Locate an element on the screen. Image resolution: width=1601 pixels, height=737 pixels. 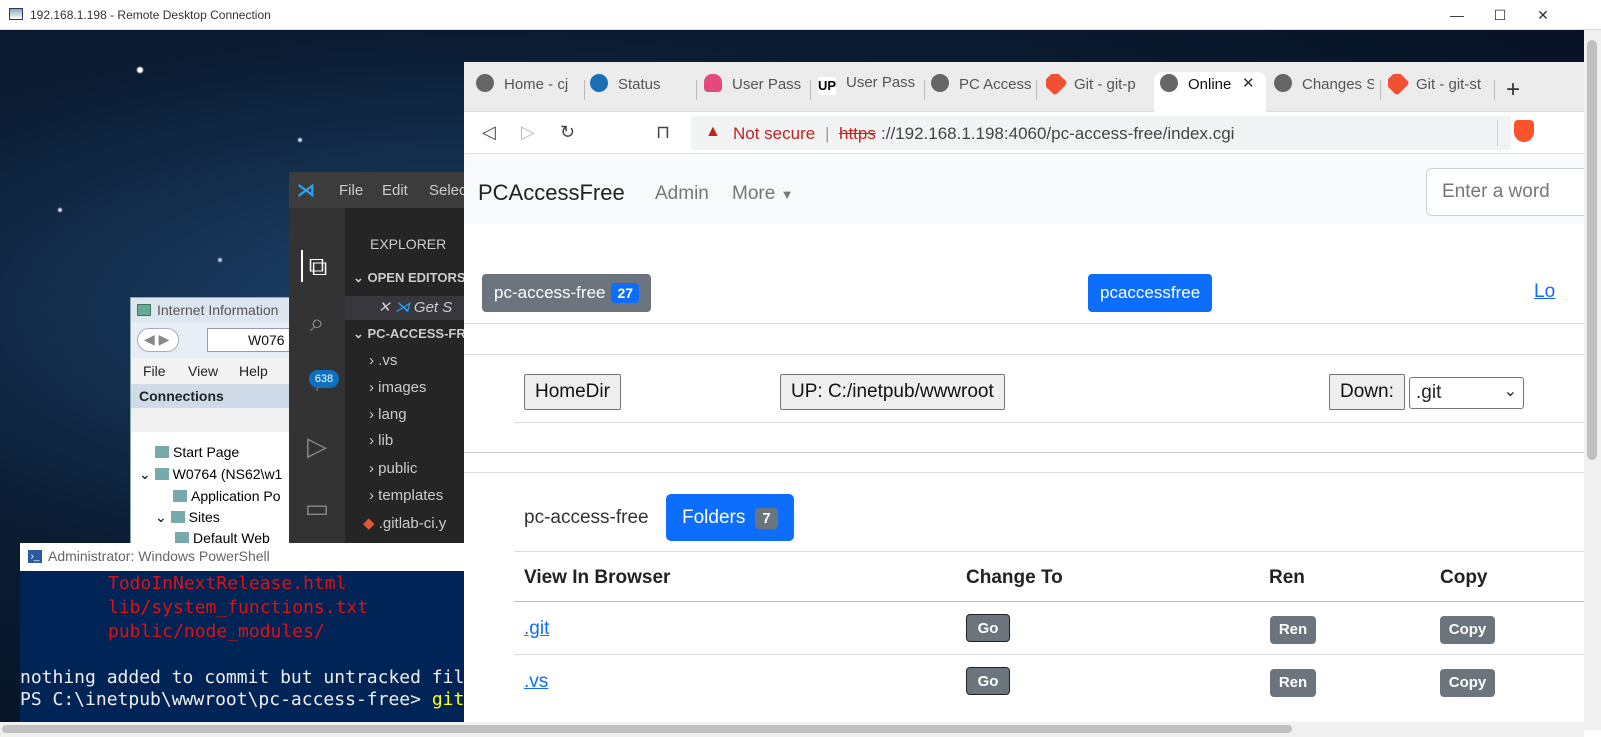
tab-git-st: Git - git-st is located at coordinates (1438, 90).